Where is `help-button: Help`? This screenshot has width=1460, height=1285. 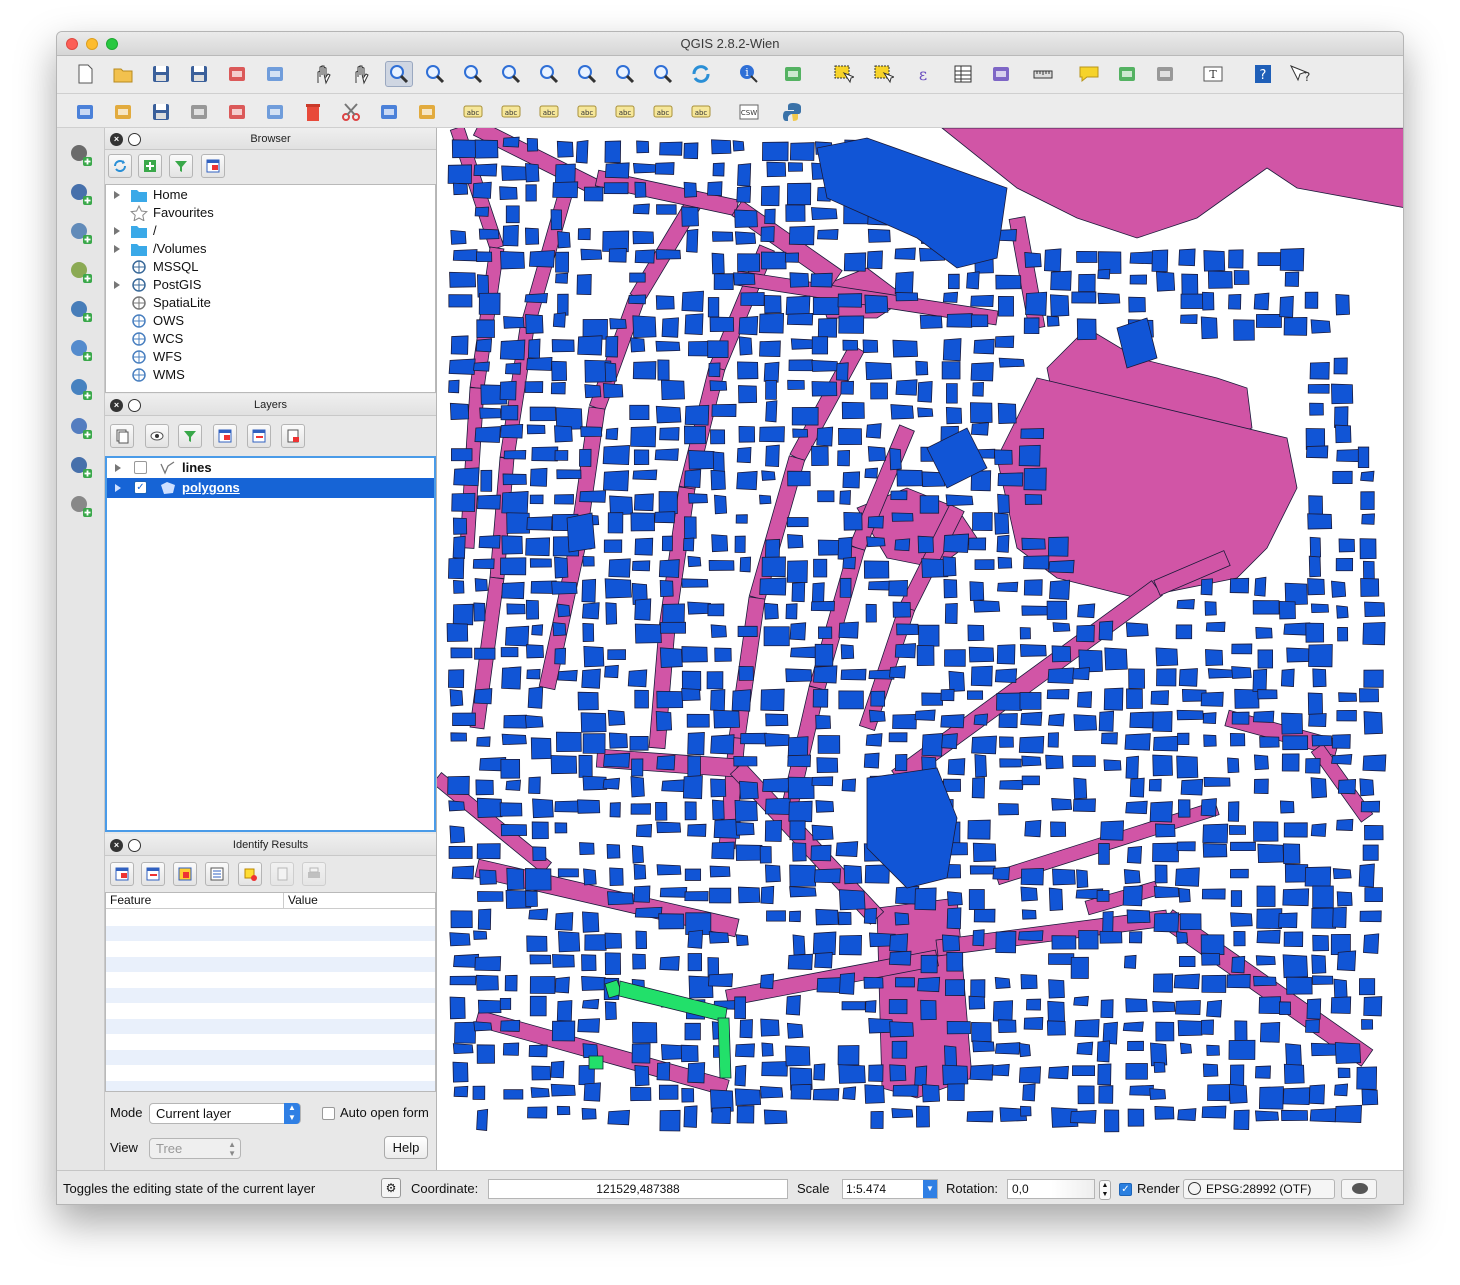
help-button: Help is located at coordinates (406, 1147).